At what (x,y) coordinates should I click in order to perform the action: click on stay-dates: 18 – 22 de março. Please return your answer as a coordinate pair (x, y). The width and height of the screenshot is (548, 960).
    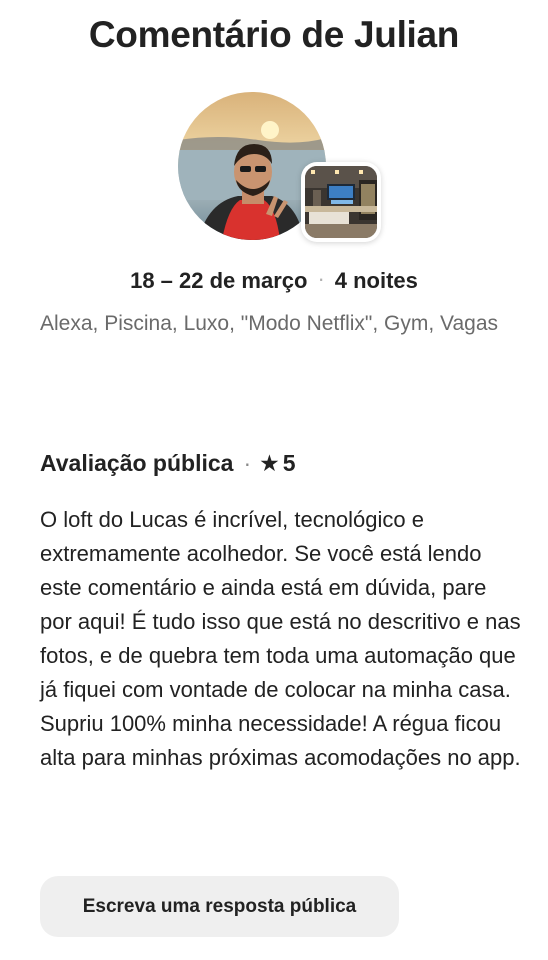
    Looking at the image, I should click on (219, 280).